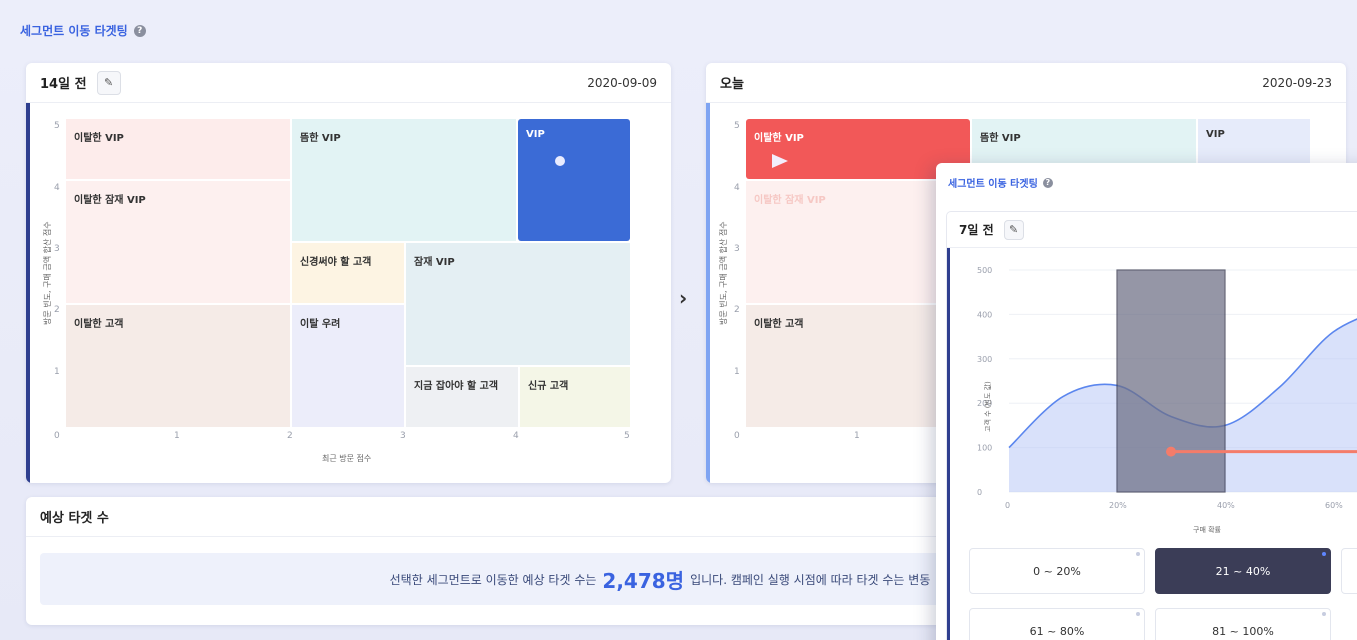 The width and height of the screenshot is (1357, 640). I want to click on segment-attention-needed: 신경써야 할 고객, so click(348, 273).